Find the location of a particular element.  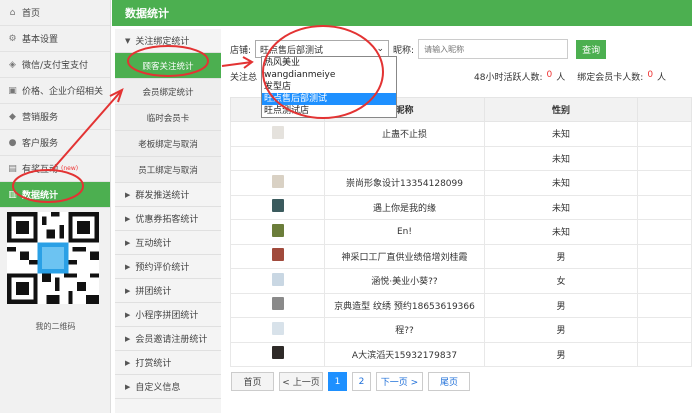

submenu-group: ▶ 预约评价统计 is located at coordinates (168, 267).